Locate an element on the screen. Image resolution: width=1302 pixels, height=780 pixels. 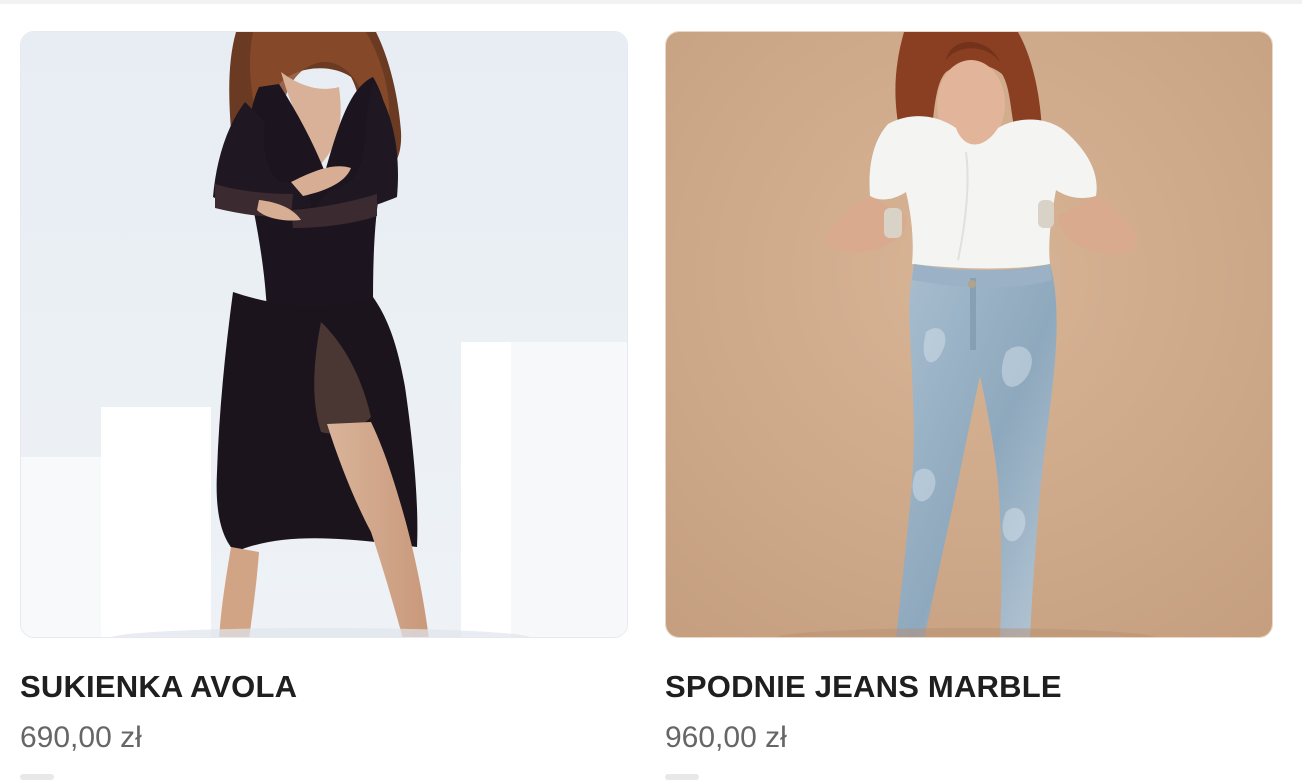
product-title: SPODNIE JEANS MARBLE is located at coordinates (863, 687).